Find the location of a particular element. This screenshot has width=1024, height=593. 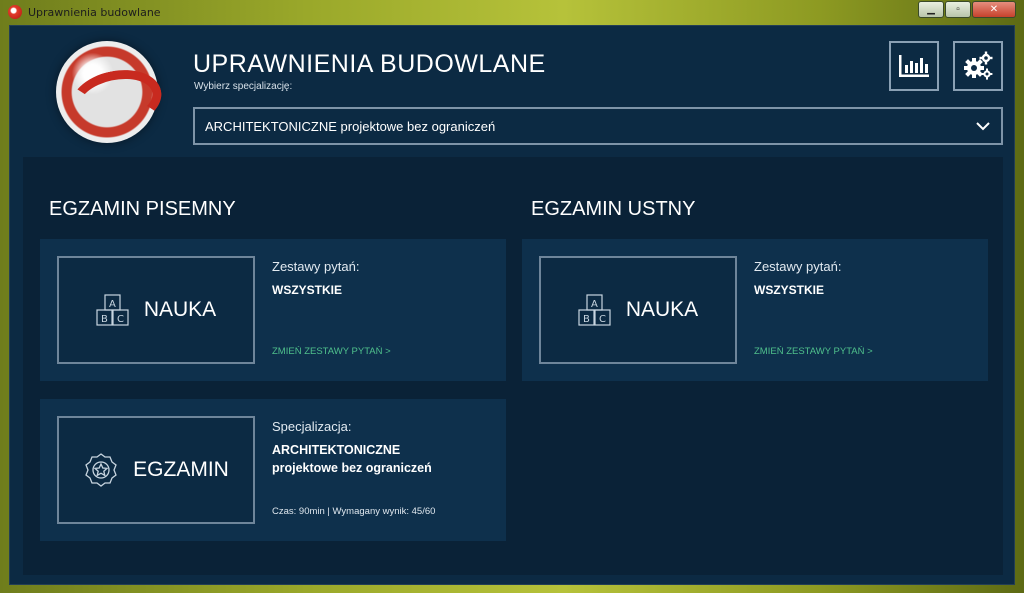

statistics-button is located at coordinates (914, 66).